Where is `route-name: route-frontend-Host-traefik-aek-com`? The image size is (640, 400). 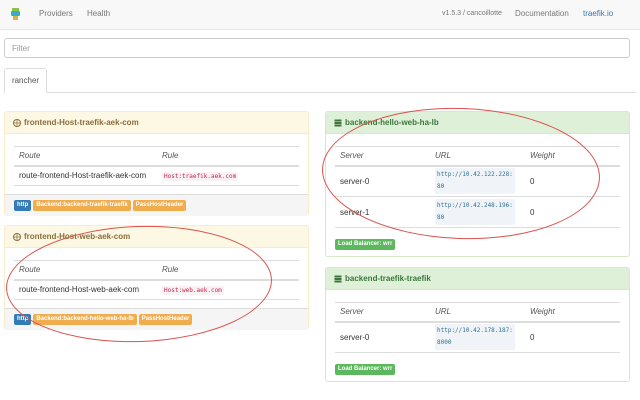 route-name: route-frontend-Host-traefik-aek-com is located at coordinates (85, 175).